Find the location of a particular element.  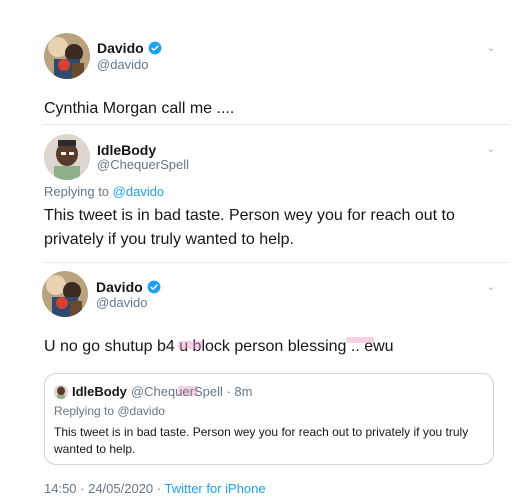

display-name: IdleBody is located at coordinates (126, 150).